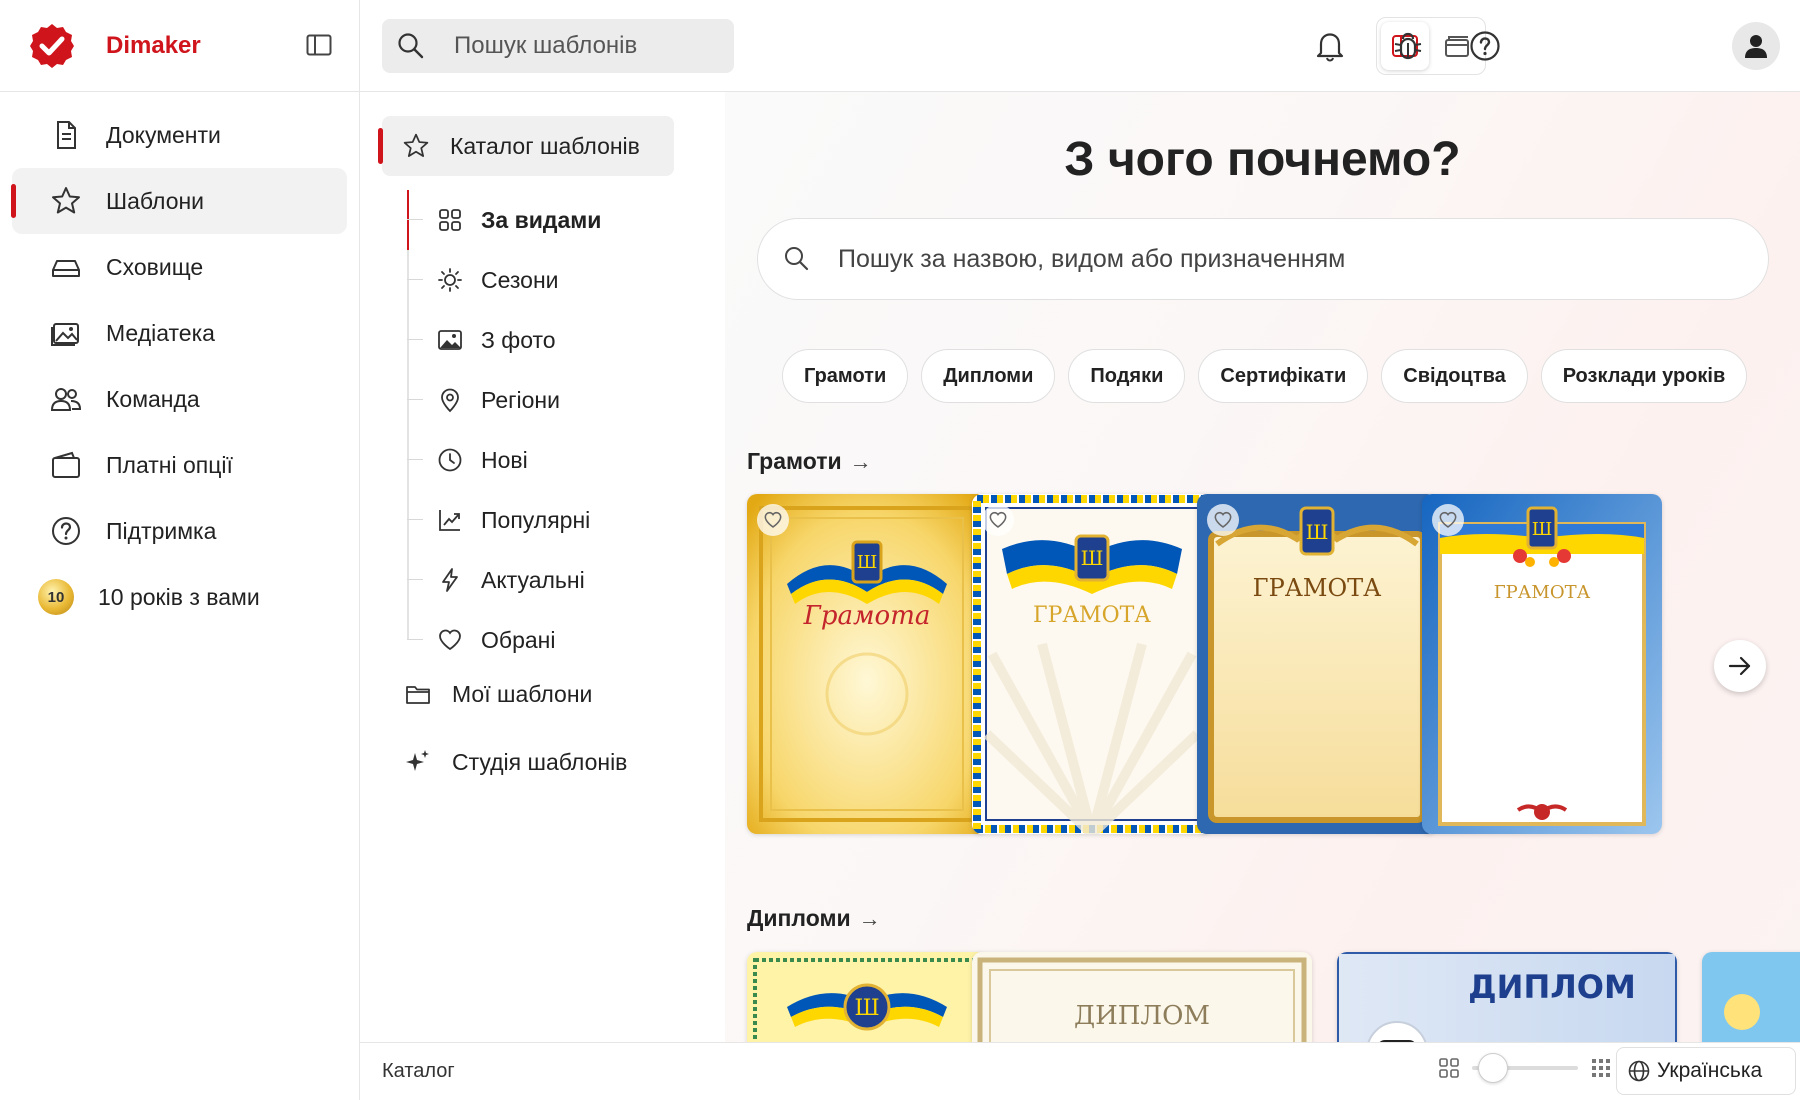 The height and width of the screenshot is (1100, 1800). What do you see at coordinates (411, 46) in the screenshot?
I see `search-icon` at bounding box center [411, 46].